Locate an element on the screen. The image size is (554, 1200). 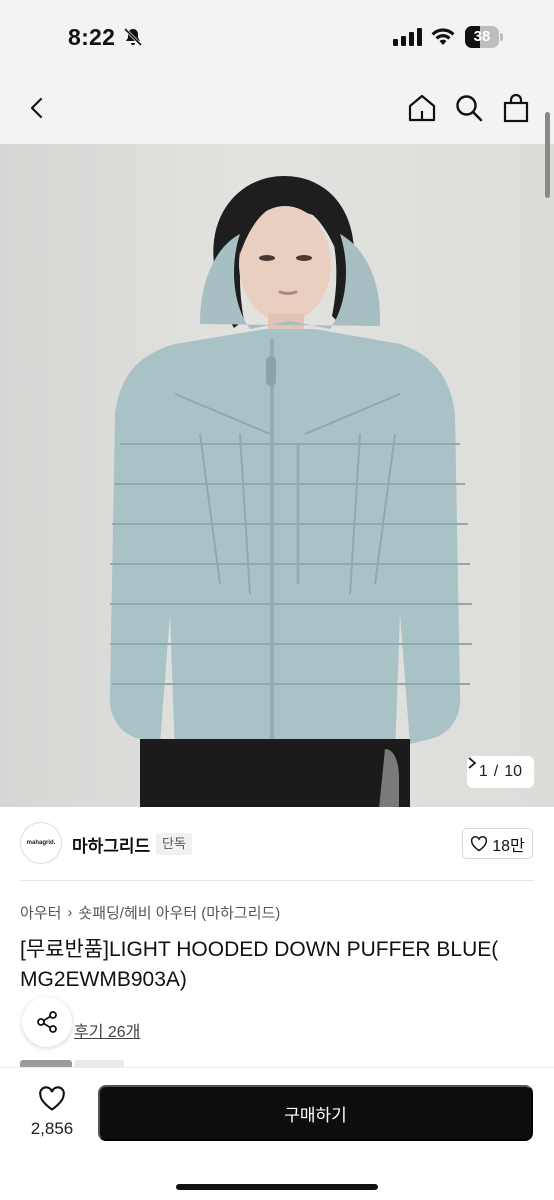
brand-like-count: 18만 is located at coordinates (508, 846).